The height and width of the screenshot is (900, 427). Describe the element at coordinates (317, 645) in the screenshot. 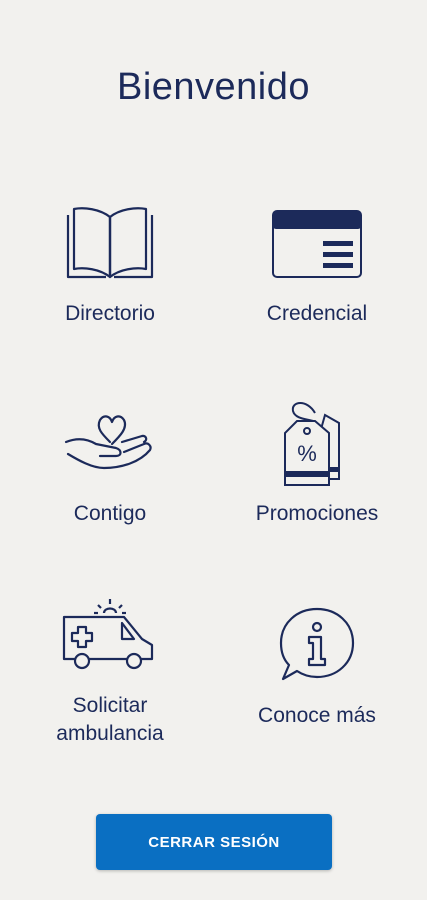

I see `info-bubble-icon` at that location.